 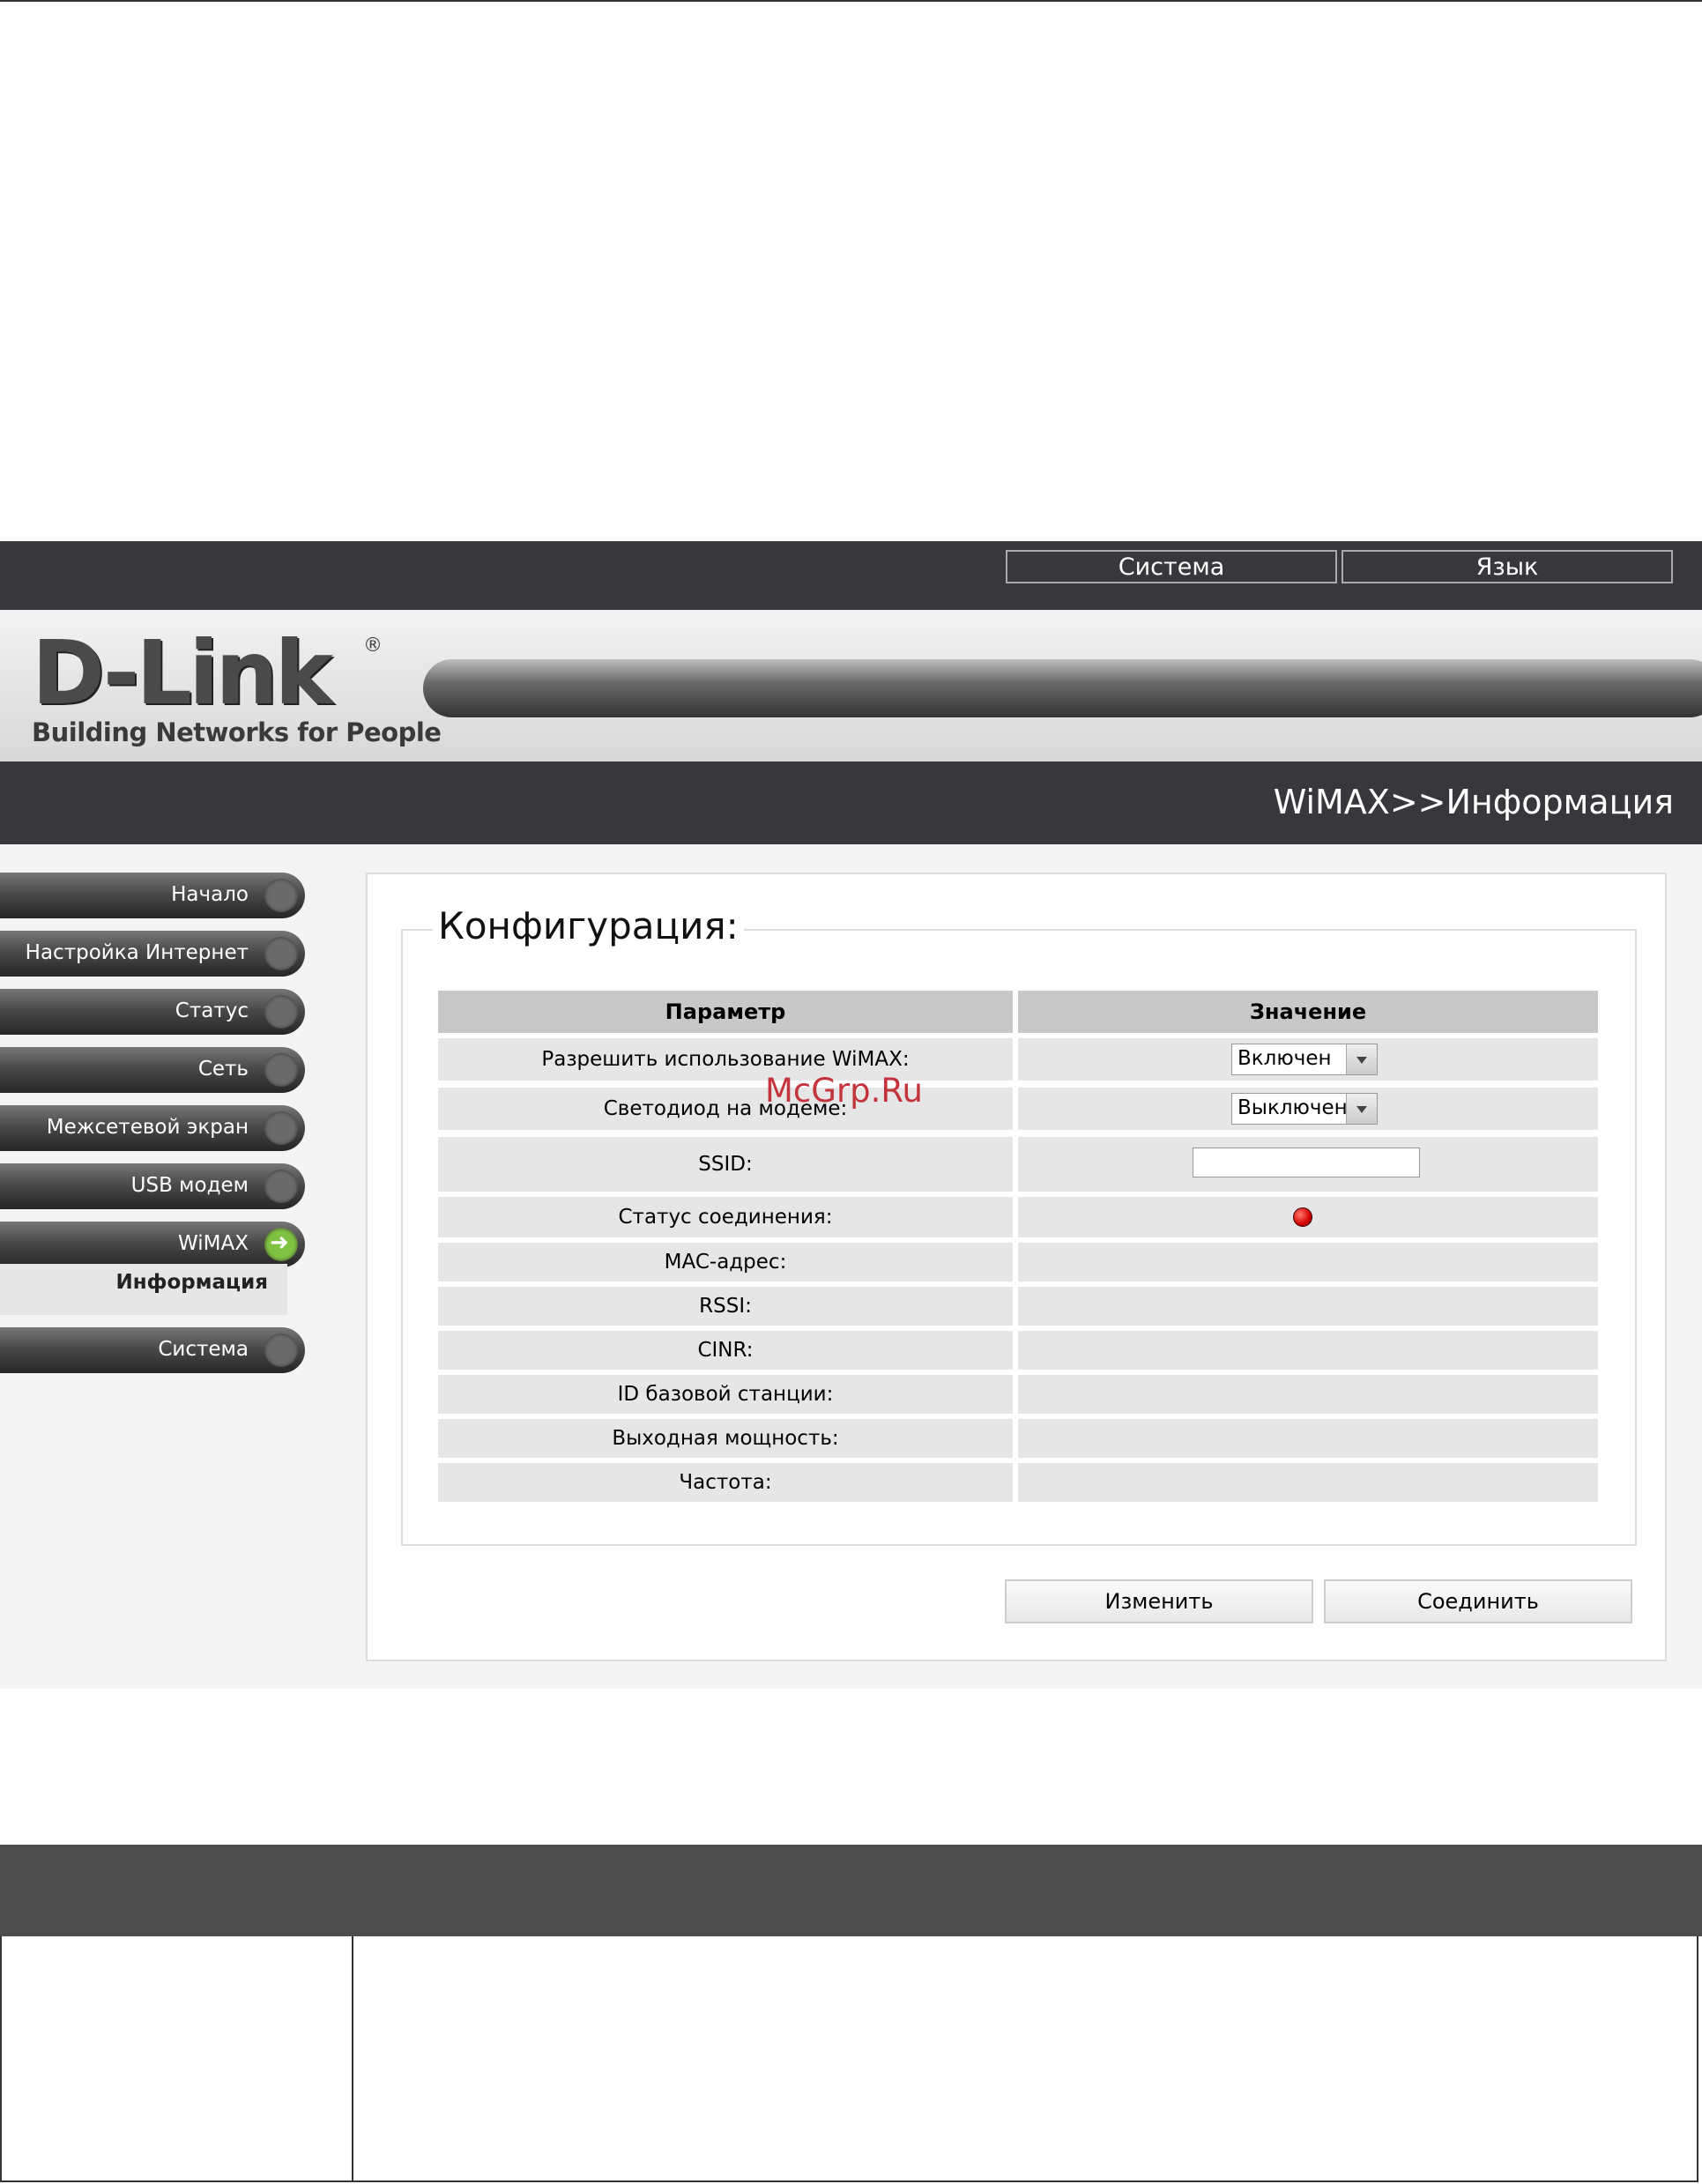 I want to click on modem-led-select: Выключен, so click(x=1304, y=1109).